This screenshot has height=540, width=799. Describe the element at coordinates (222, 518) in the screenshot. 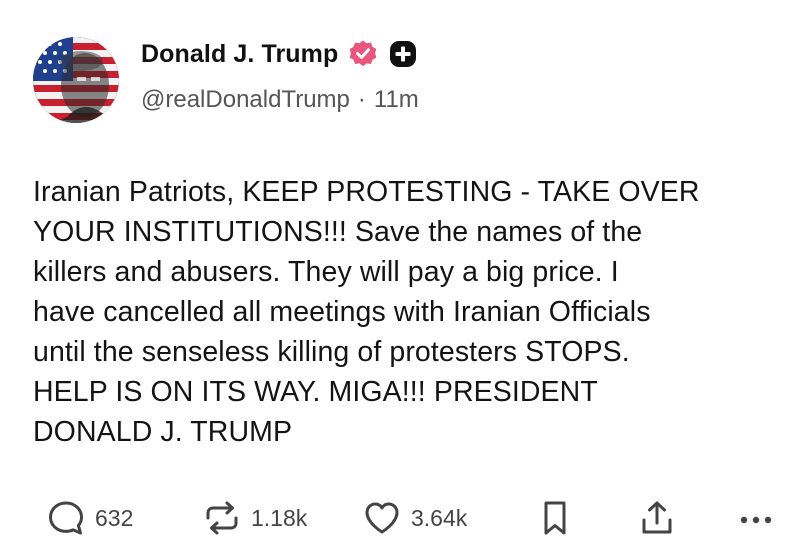

I see `repost-arrows-icon` at that location.